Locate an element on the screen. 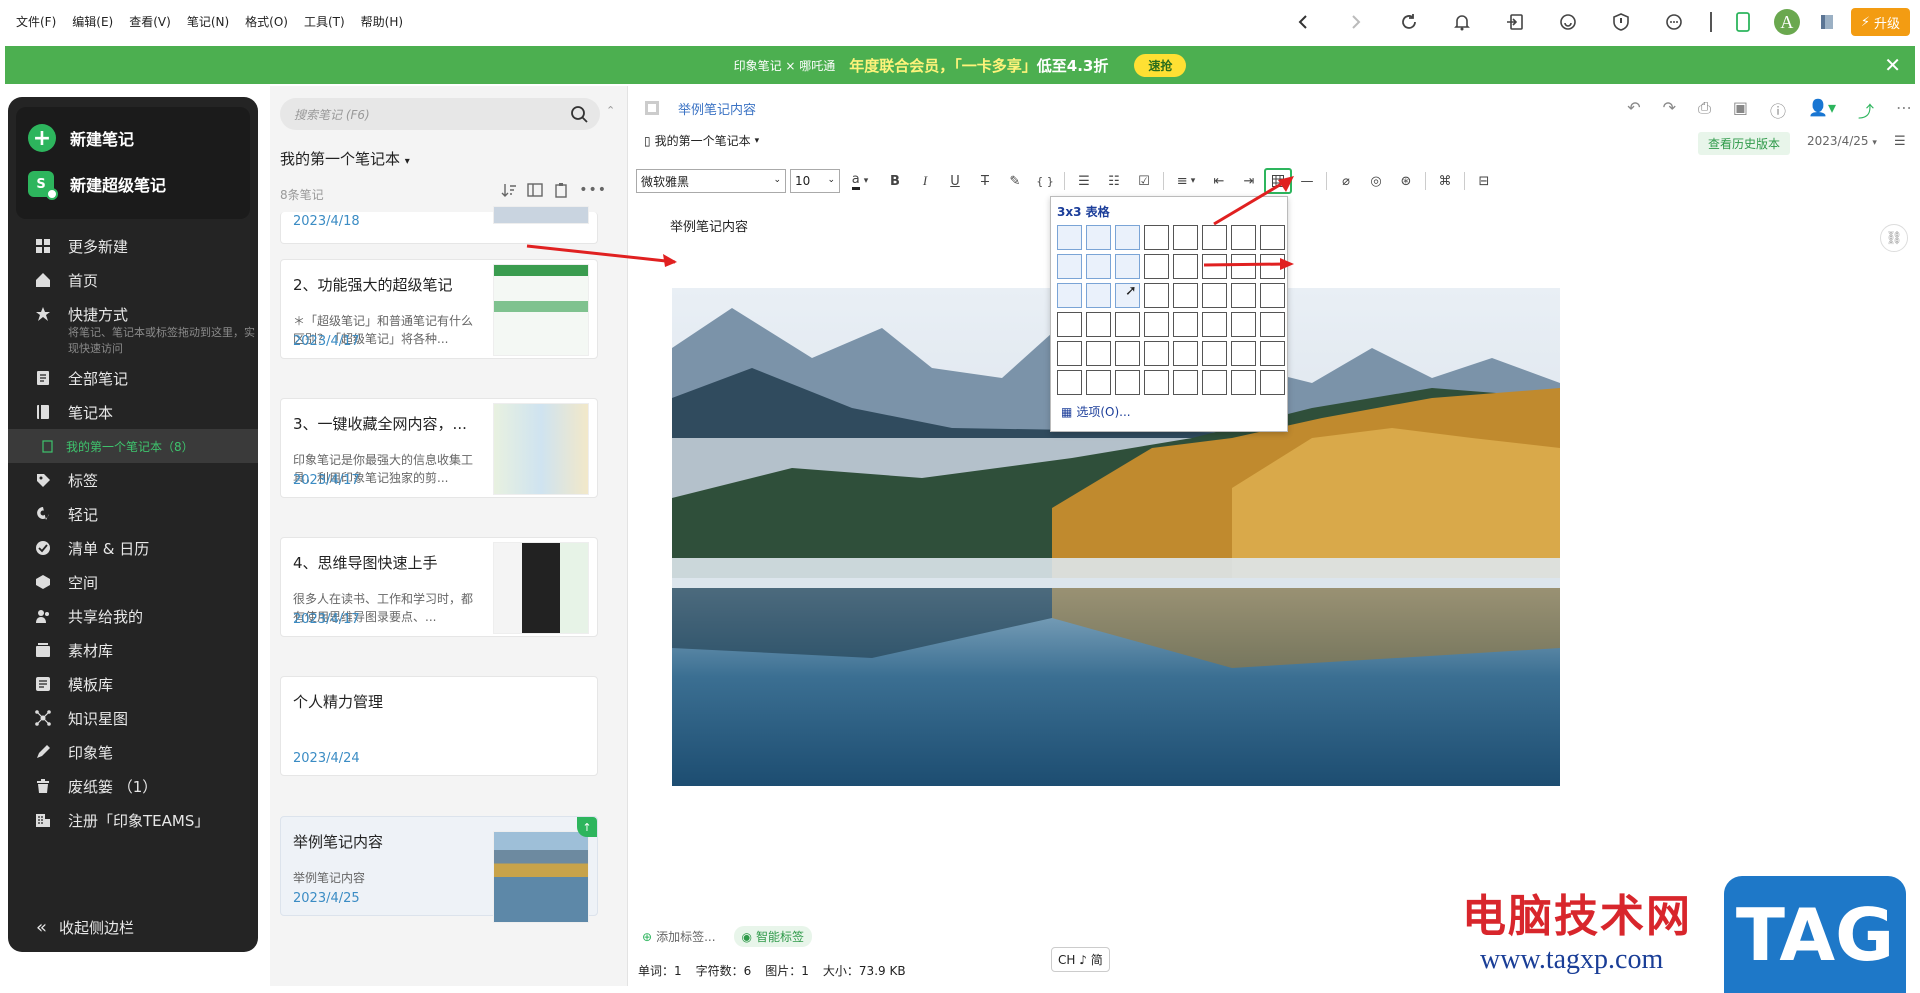 This screenshot has height=993, width=1920. font-family-select: 微软雅黑 ⌄ is located at coordinates (711, 181).